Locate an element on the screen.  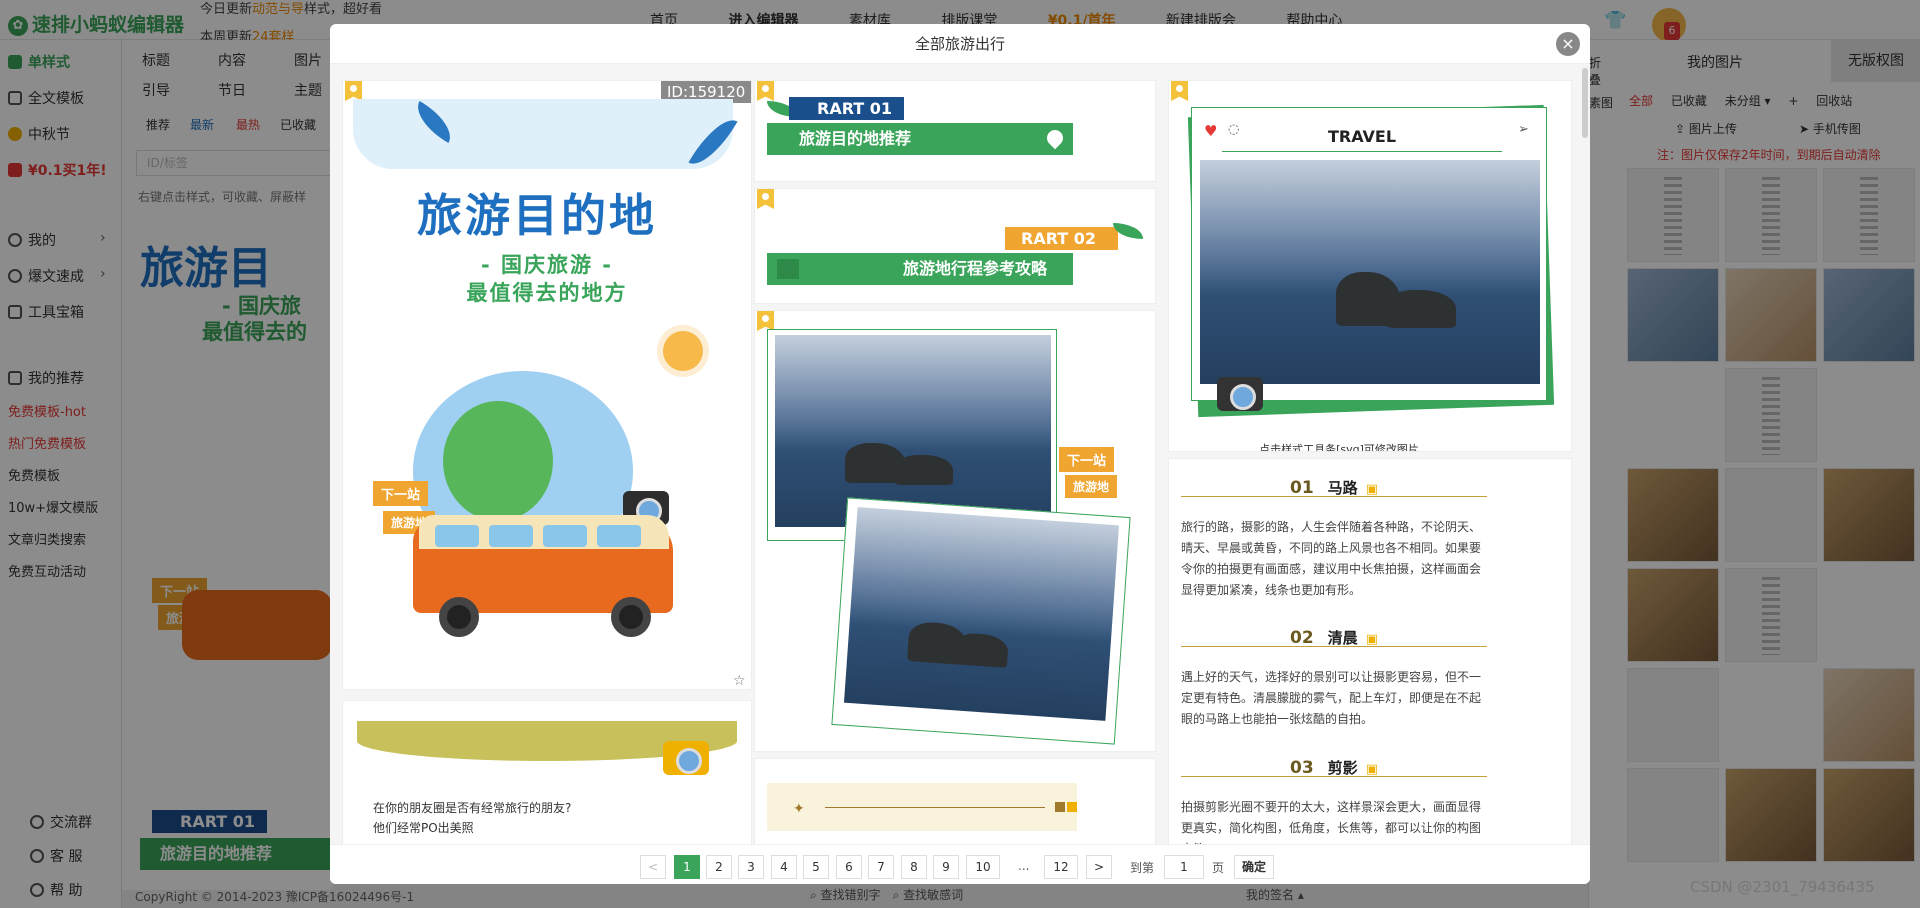
confirm-button: 确定 is located at coordinates (1254, 867).